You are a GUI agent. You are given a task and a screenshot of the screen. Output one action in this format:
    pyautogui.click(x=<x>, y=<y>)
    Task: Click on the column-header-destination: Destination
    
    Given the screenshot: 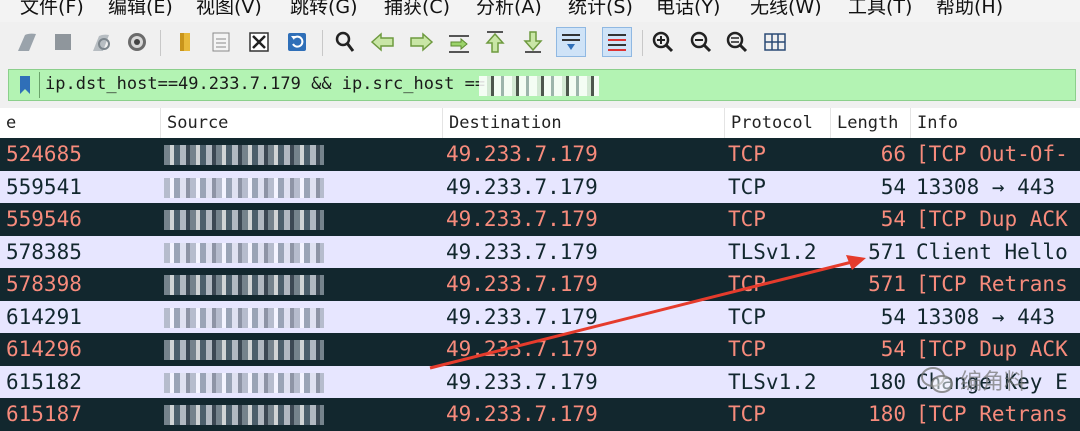 What is the action you would take?
    pyautogui.click(x=583, y=123)
    